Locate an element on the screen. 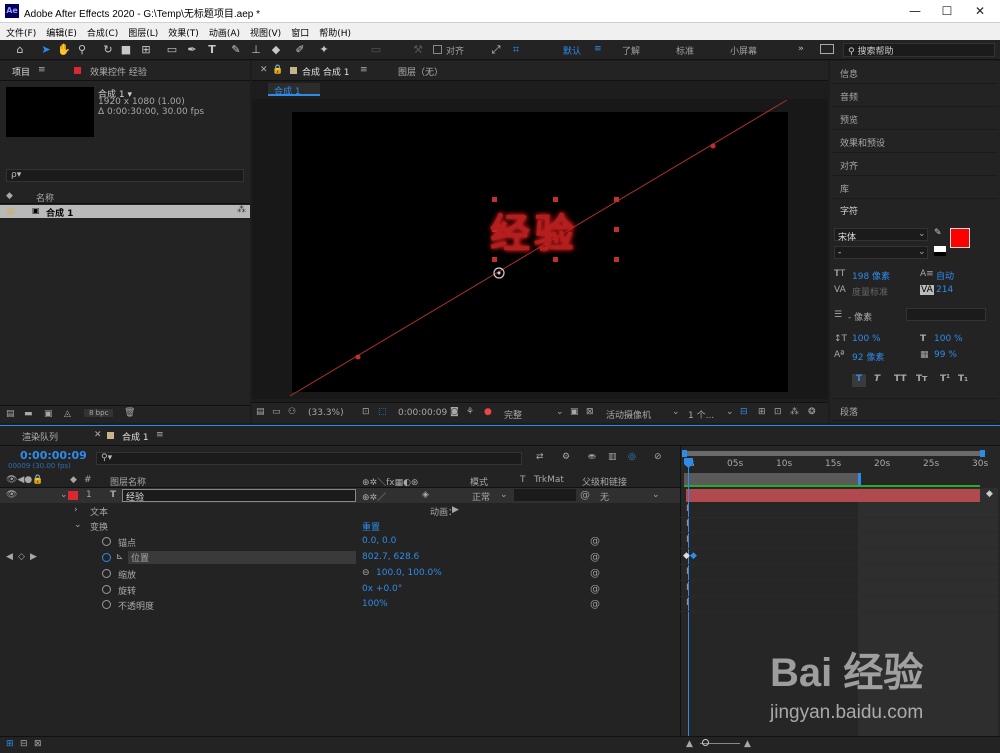 The image size is (1000, 753). font-style-dropdown: - is located at coordinates (881, 252).